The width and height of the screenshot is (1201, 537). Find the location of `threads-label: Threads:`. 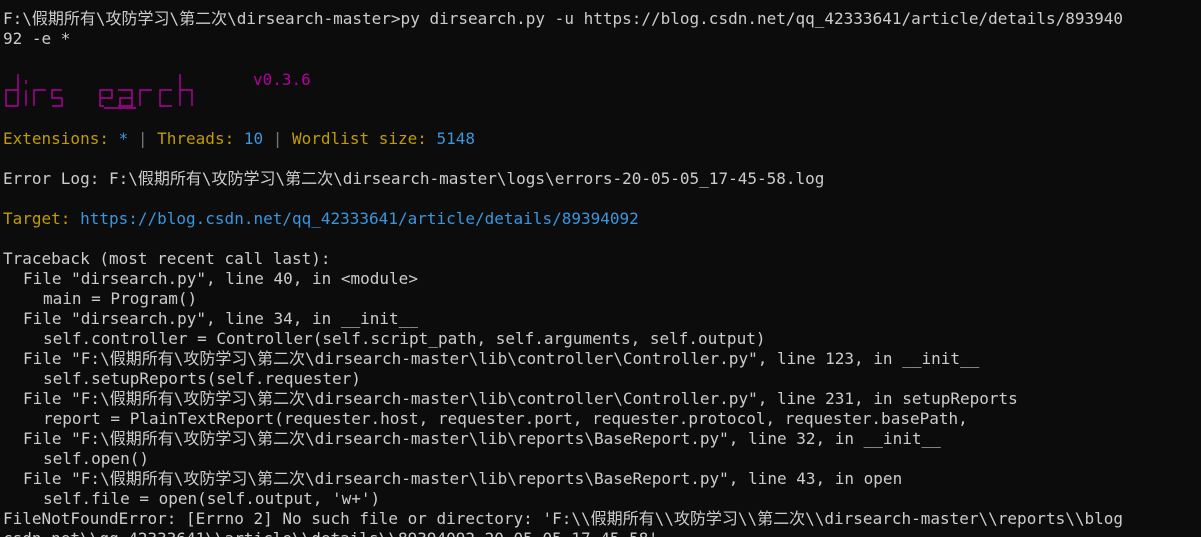

threads-label: Threads: is located at coordinates (200, 138).